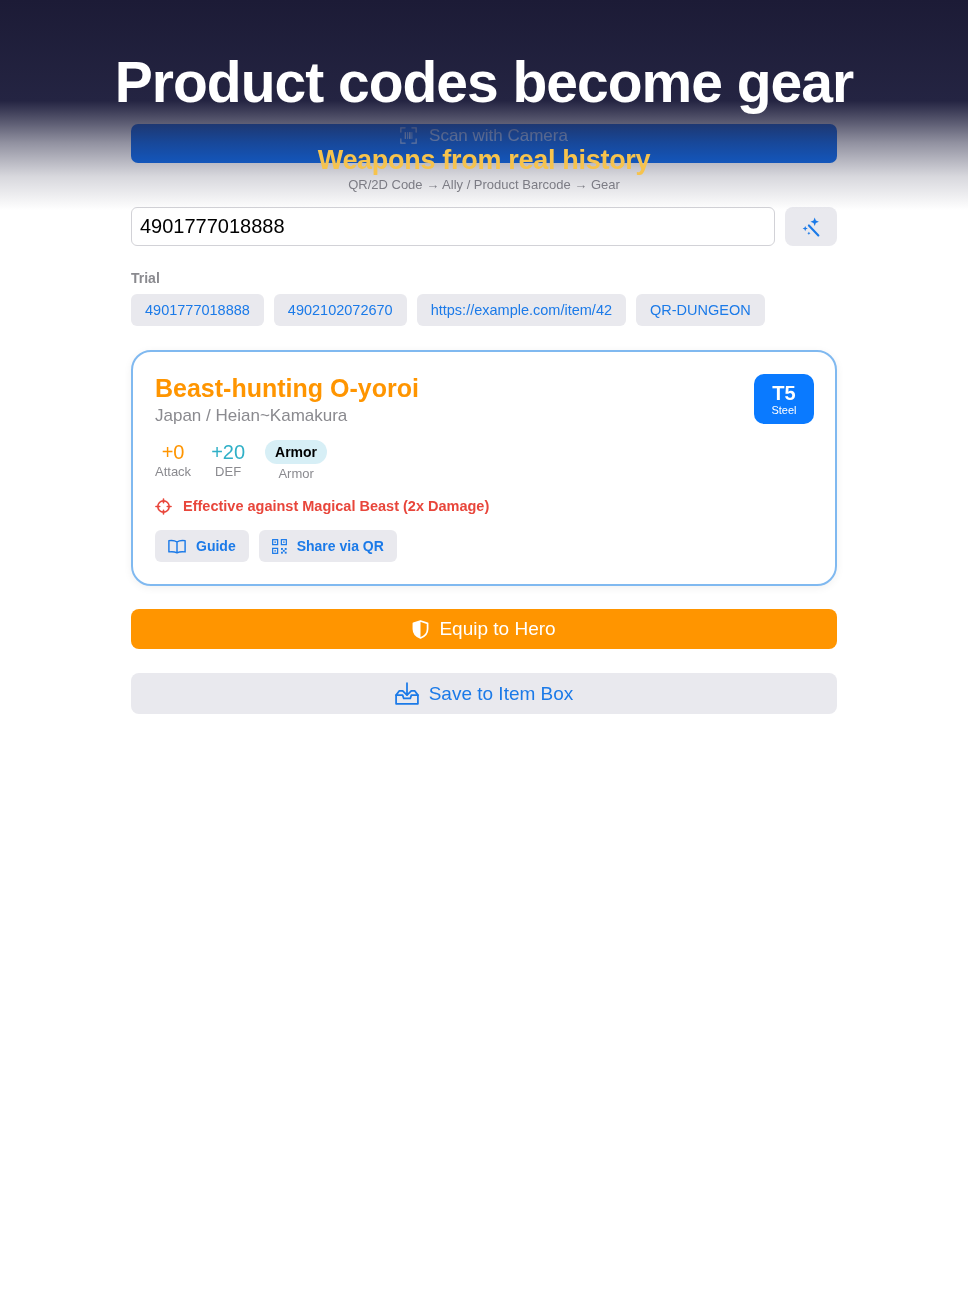 Image resolution: width=968 pixels, height=1290 pixels. Describe the element at coordinates (197, 310) in the screenshot. I see `sample-code-chip: 4901777018888` at that location.